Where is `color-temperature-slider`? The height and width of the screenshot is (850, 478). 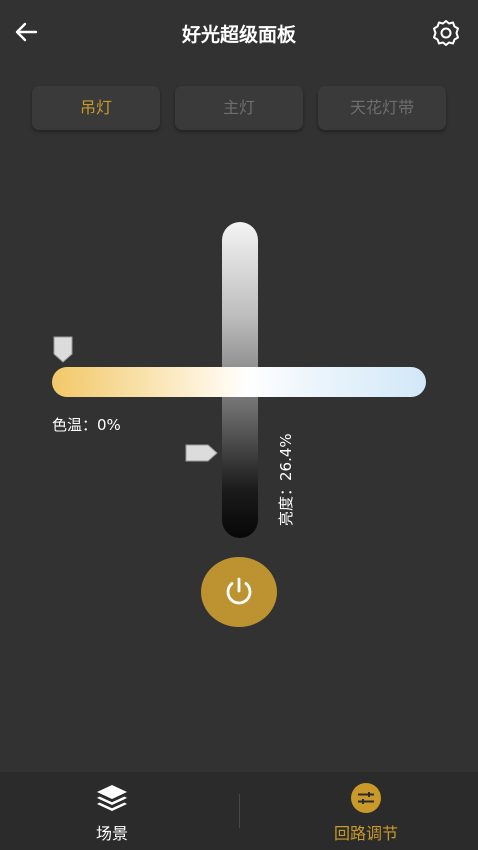 color-temperature-slider is located at coordinates (239, 382).